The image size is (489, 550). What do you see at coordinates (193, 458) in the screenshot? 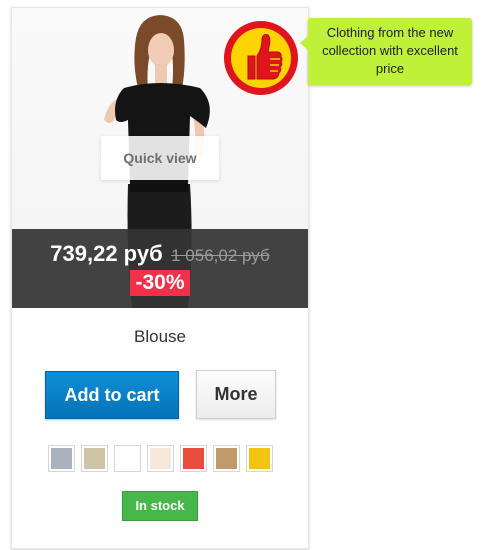
I see `color-swatch-red` at bounding box center [193, 458].